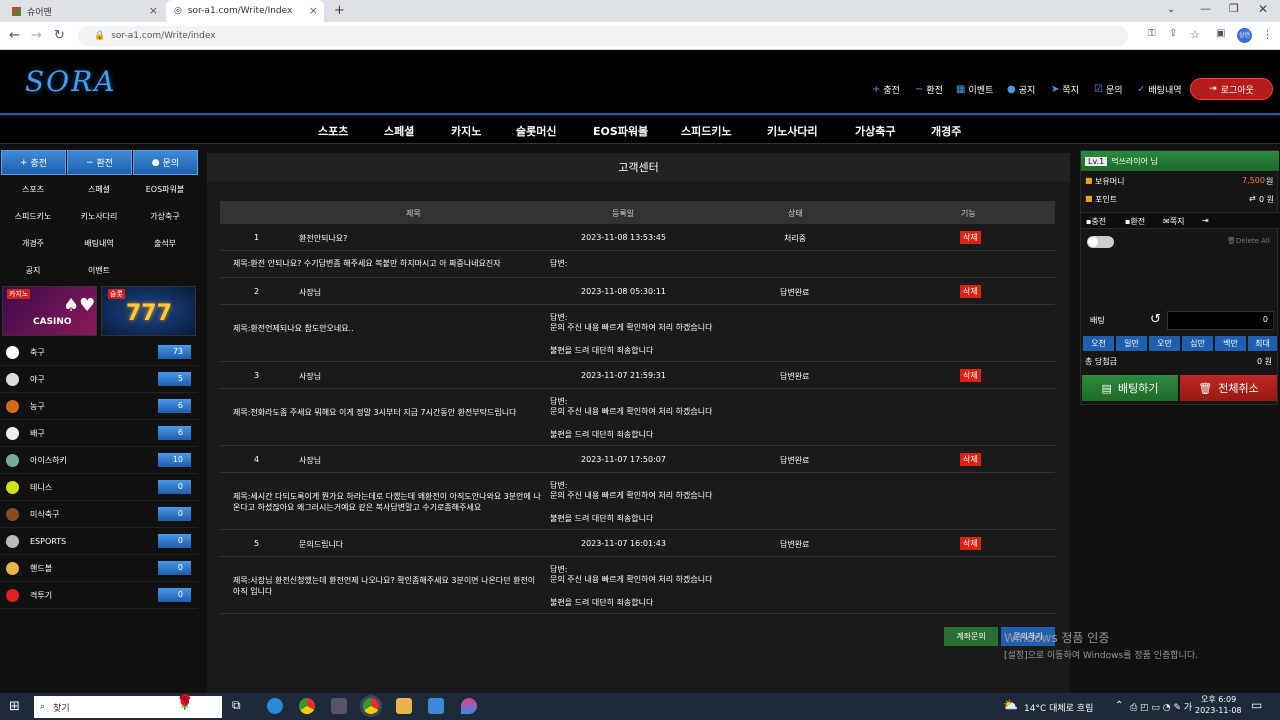 Image resolution: width=1280 pixels, height=720 pixels. What do you see at coordinates (1119, 705) in the screenshot?
I see `tray-chevron-icon: ⌃` at bounding box center [1119, 705].